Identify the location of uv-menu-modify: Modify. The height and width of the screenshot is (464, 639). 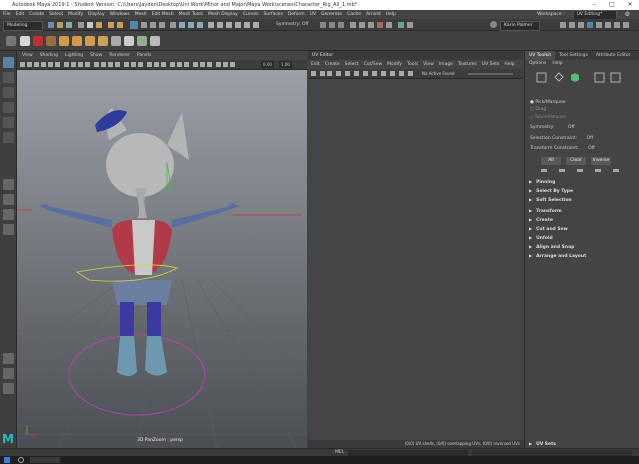
(394, 64).